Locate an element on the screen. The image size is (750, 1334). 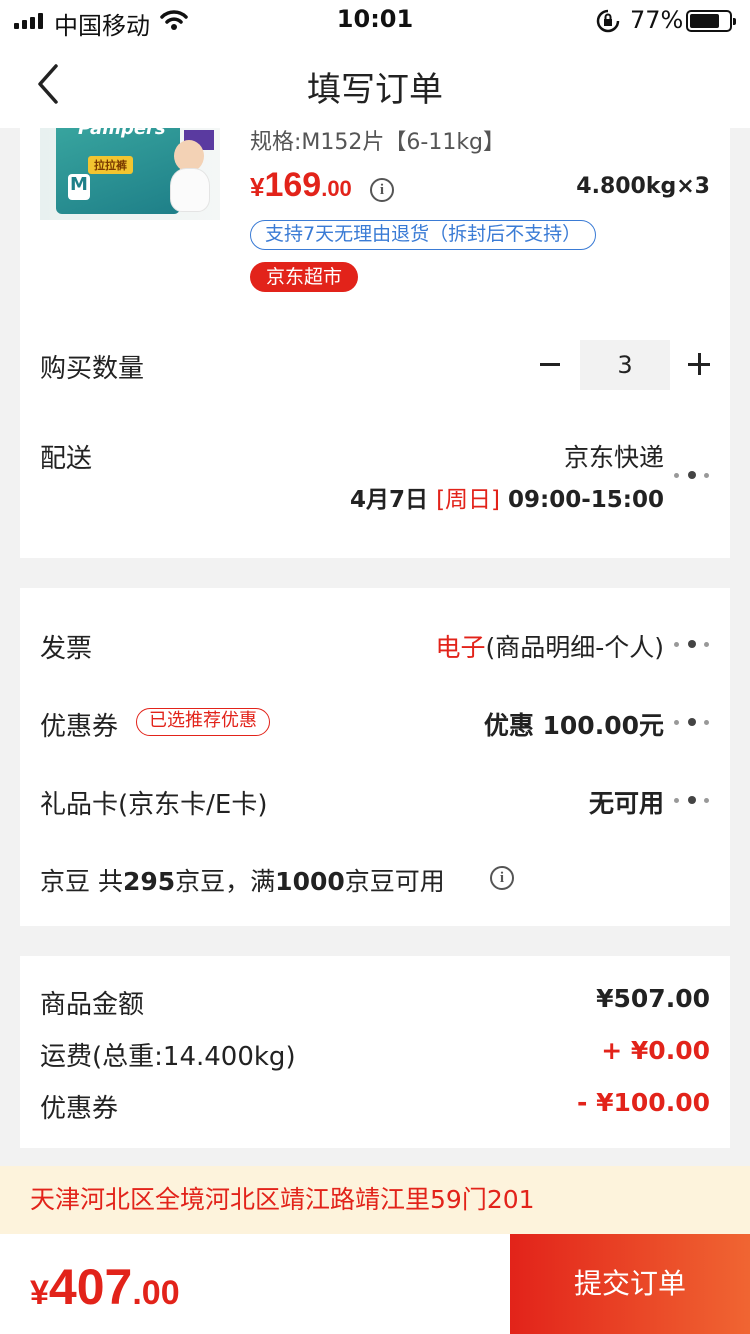
quantity-label: 购买数量 is located at coordinates (92, 369).